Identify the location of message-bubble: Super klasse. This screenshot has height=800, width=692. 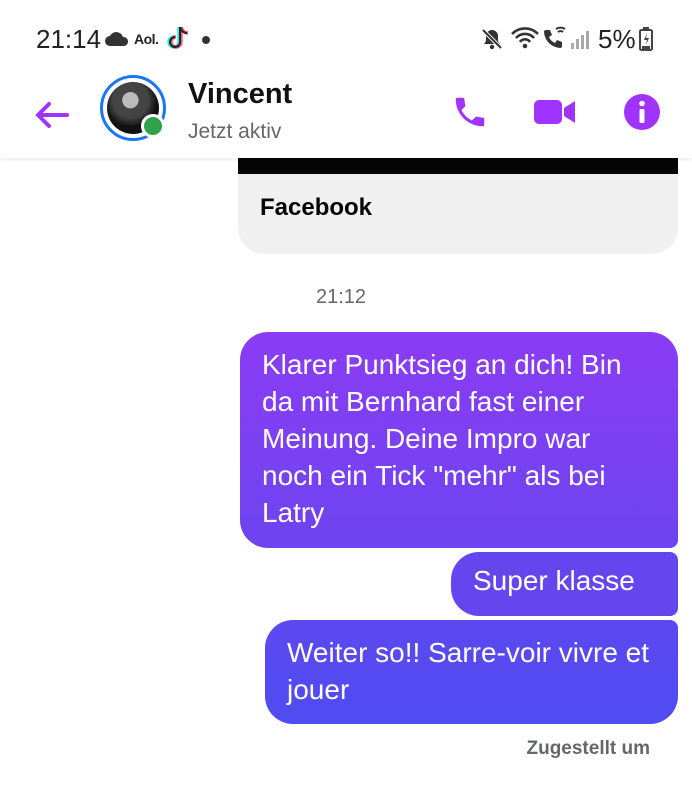
(564, 584).